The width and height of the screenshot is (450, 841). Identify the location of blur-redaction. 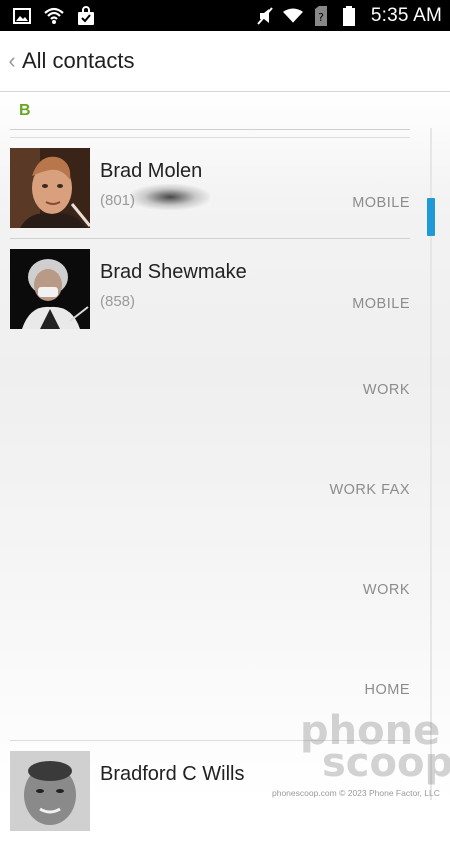
(170, 197).